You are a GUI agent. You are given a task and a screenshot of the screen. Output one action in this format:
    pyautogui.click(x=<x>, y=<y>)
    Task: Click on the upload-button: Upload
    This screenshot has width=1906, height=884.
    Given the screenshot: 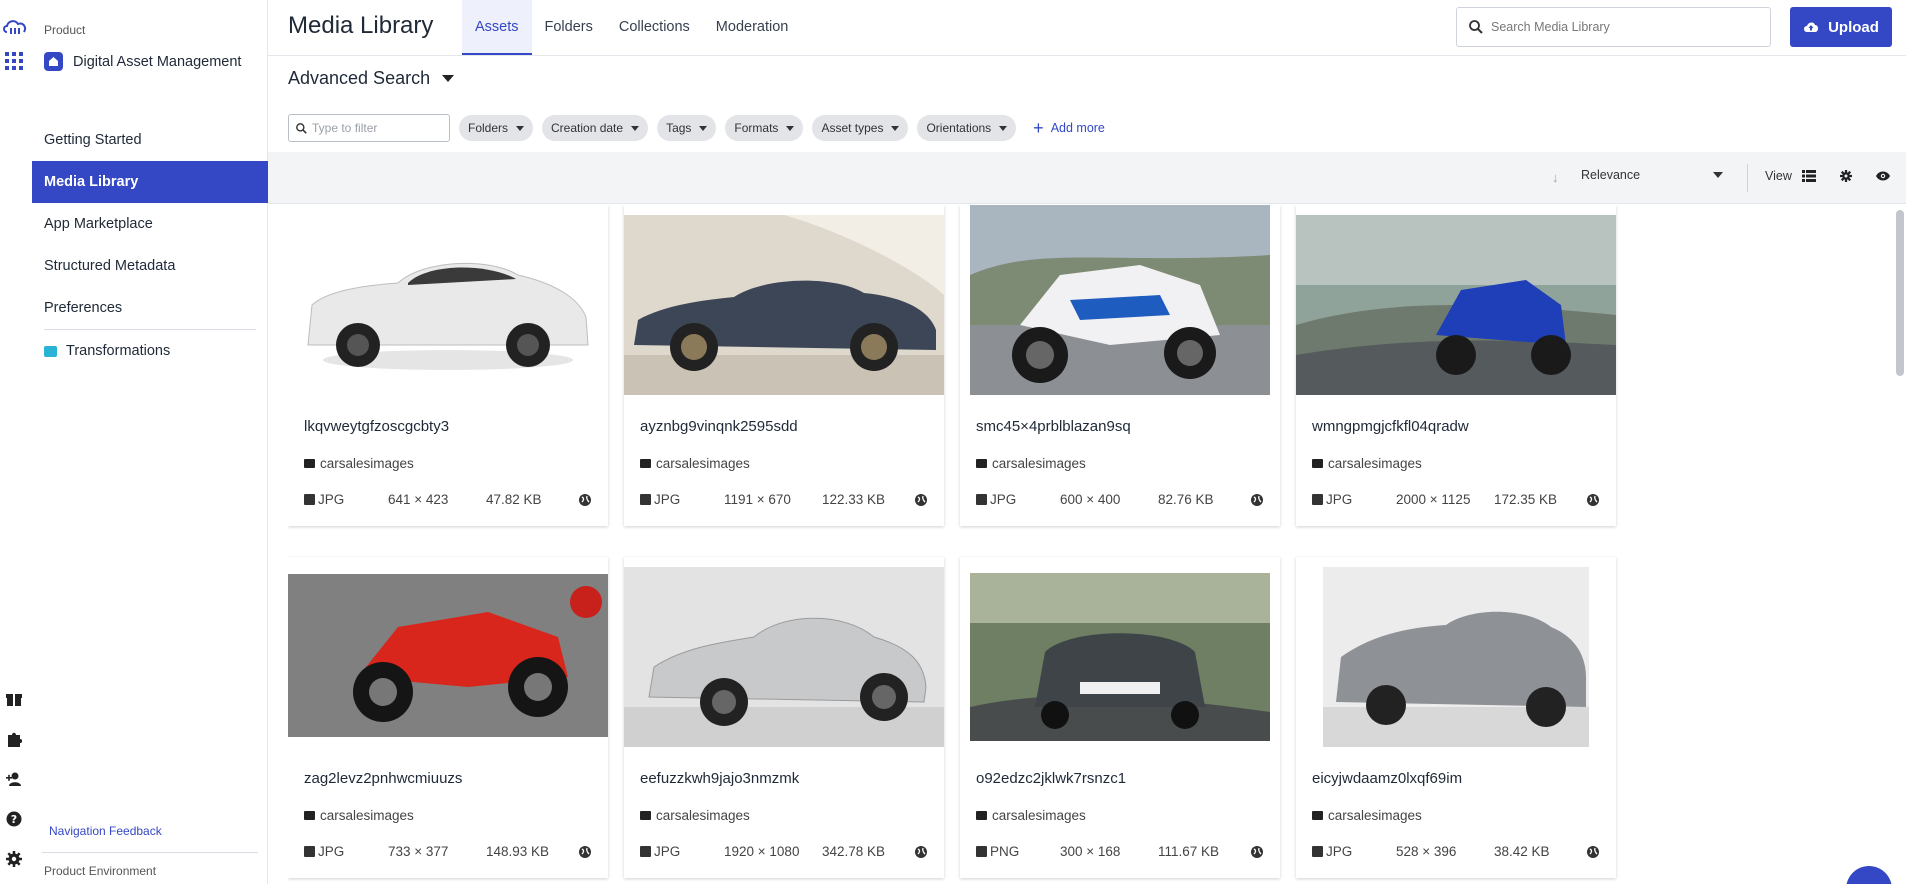 What is the action you would take?
    pyautogui.click(x=1841, y=27)
    